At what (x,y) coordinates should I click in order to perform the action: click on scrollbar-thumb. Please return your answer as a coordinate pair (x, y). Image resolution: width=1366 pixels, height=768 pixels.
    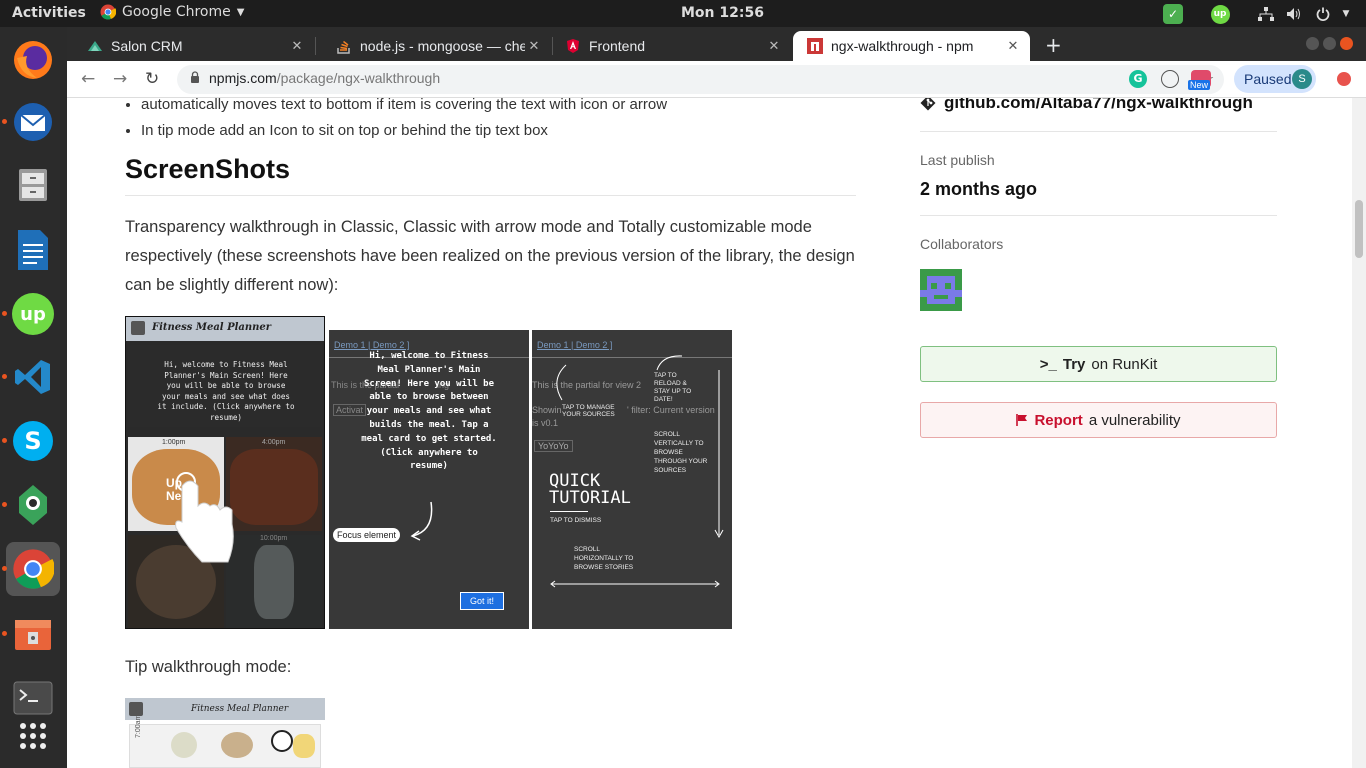
    Looking at the image, I should click on (1359, 229).